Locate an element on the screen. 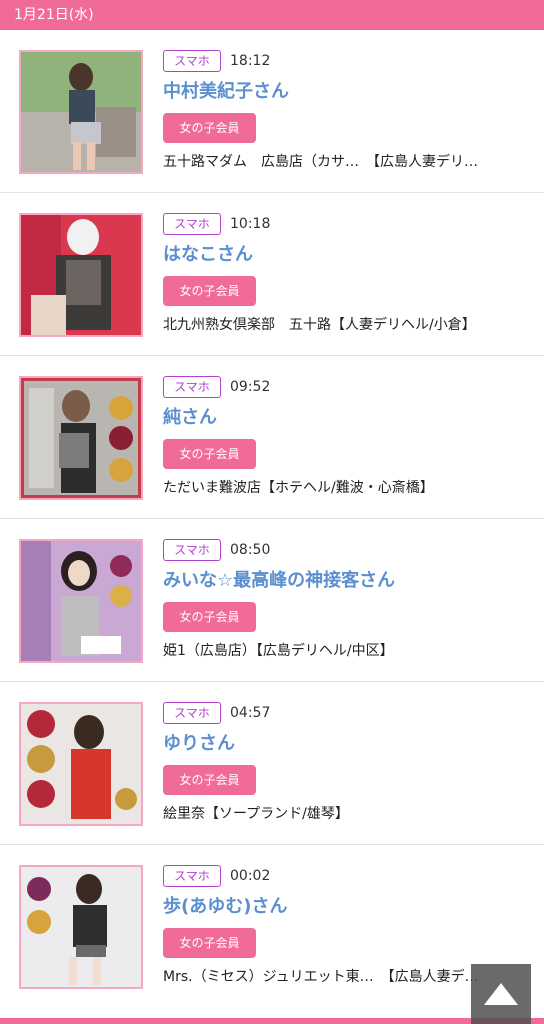 This screenshot has width=544, height=1024. date-header: 1月21日(水) is located at coordinates (272, 15).